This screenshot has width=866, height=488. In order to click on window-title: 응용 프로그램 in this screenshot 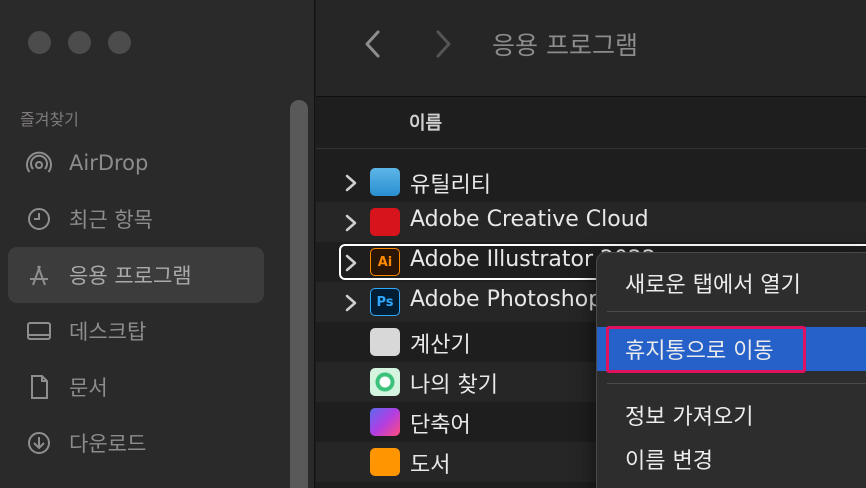, I will do `click(565, 45)`.